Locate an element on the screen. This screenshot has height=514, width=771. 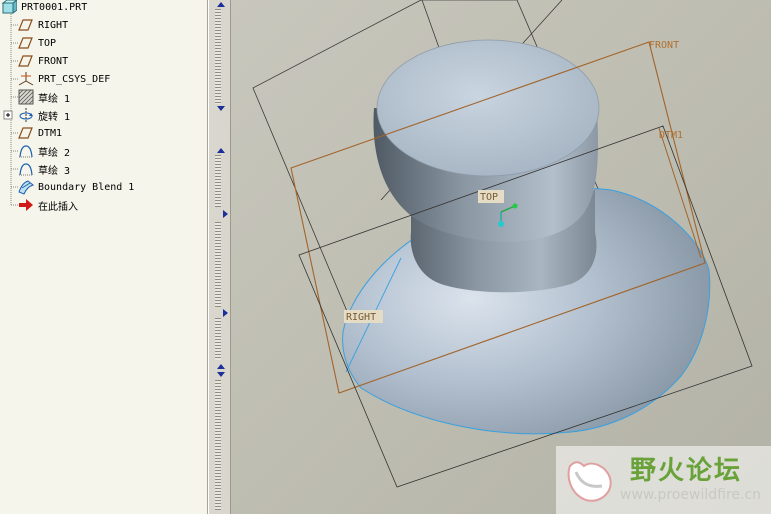
front-plane-tag: FRONT is located at coordinates (664, 45).